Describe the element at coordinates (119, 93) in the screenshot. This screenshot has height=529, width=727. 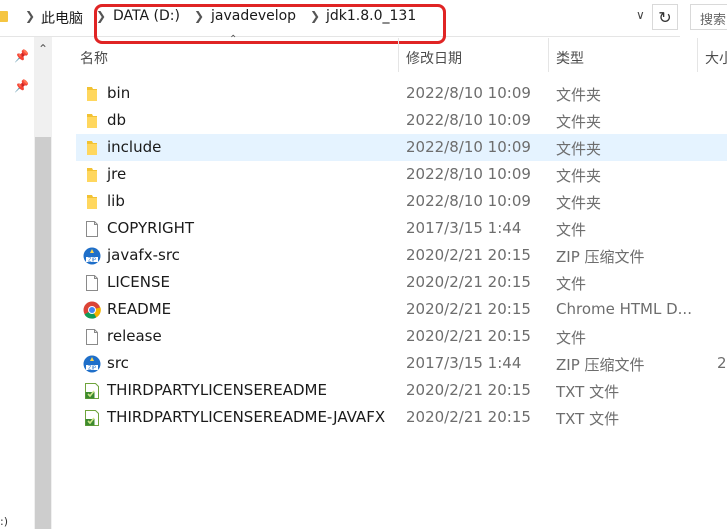
I see `file-name: bin` at that location.